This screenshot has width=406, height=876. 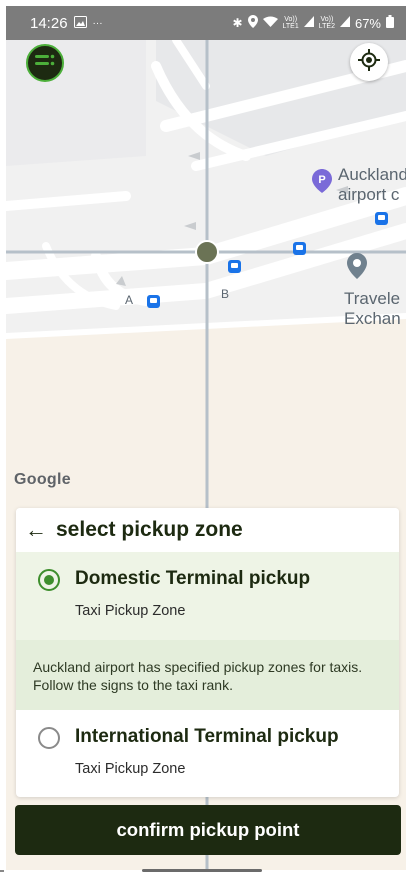 I want to click on my-location-button, so click(x=369, y=62).